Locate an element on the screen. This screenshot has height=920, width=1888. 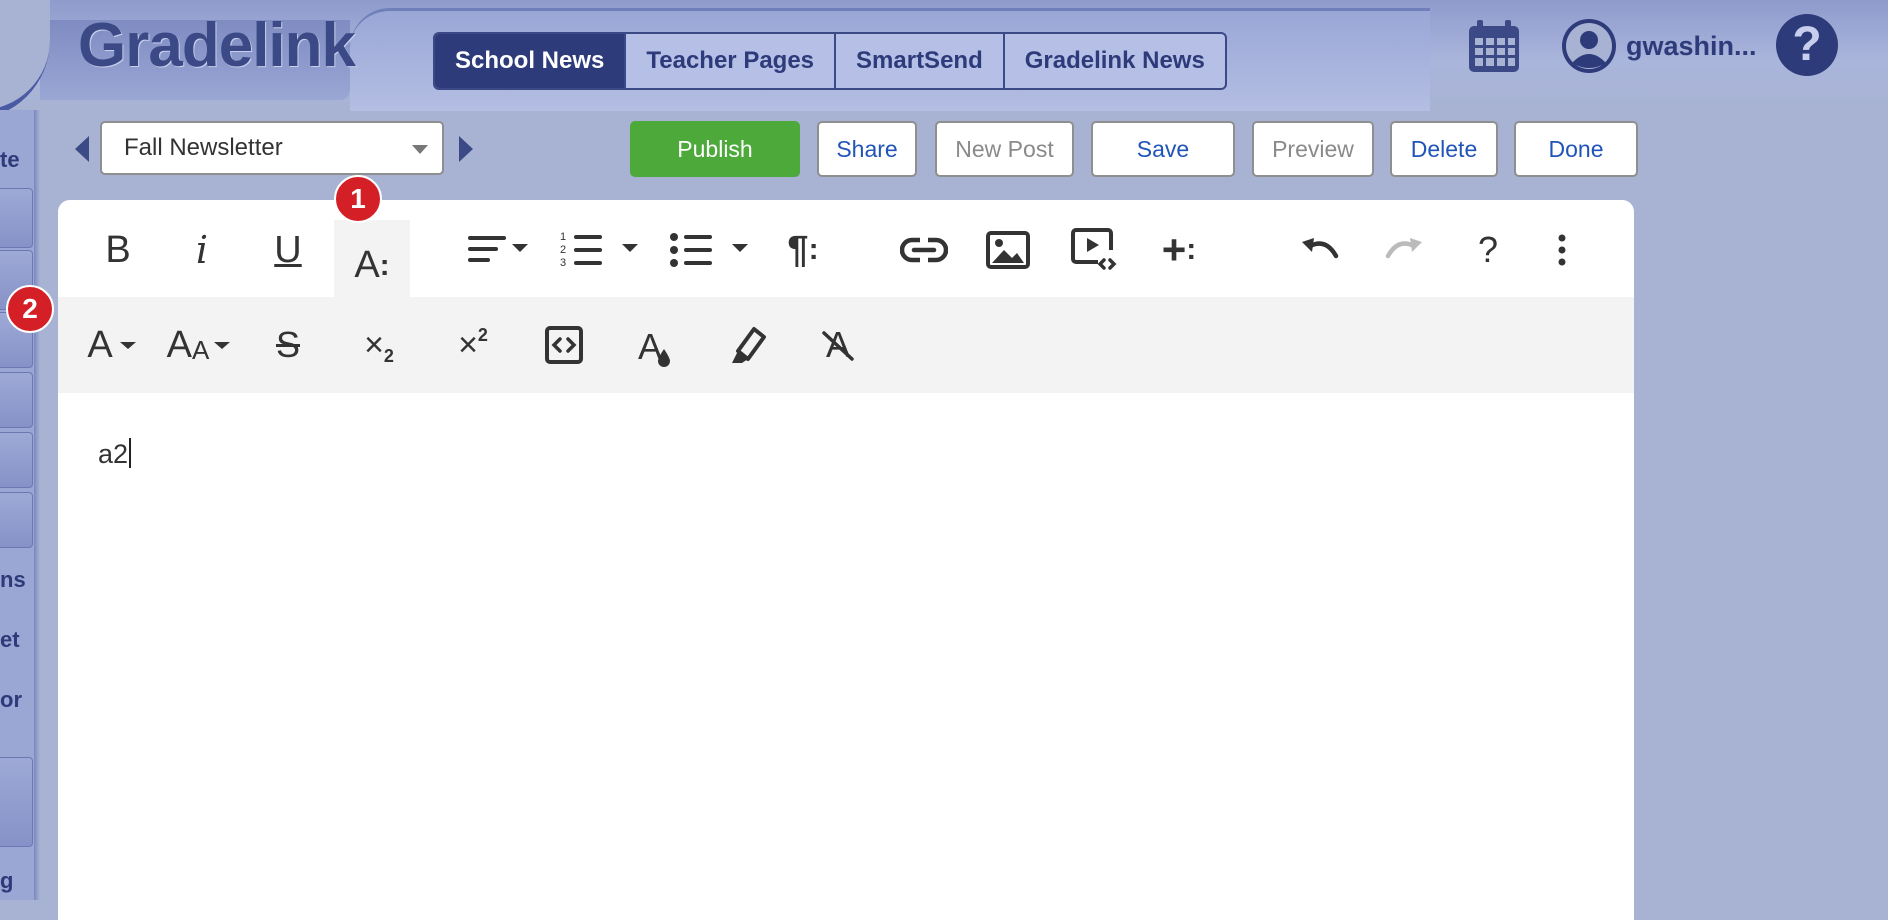
save-button: Save is located at coordinates (1163, 149).